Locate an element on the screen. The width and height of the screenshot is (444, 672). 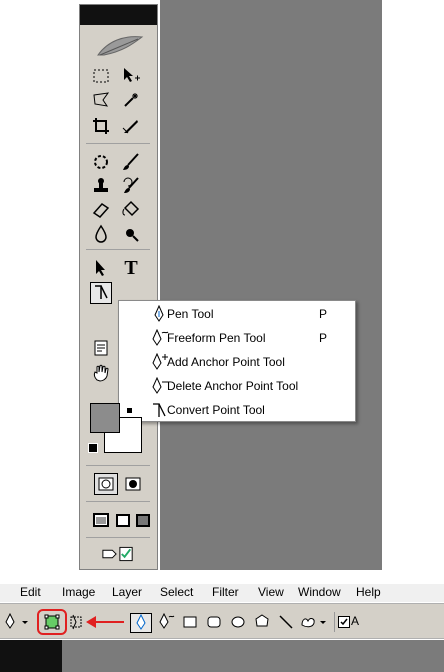
freeform-pen-icon is located at coordinates (160, 337).